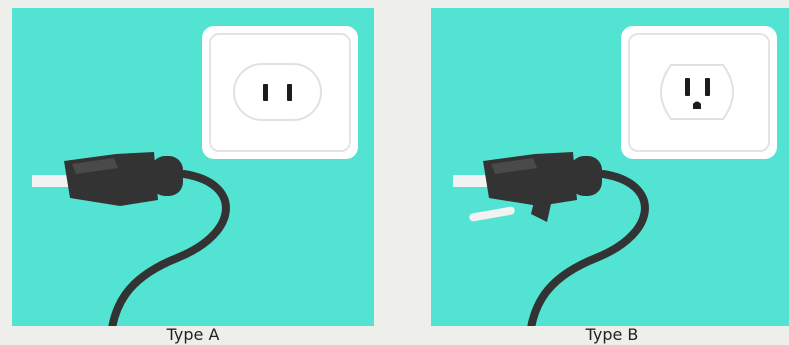 The height and width of the screenshot is (345, 789). What do you see at coordinates (193, 334) in the screenshot?
I see `type-a-caption: Type A` at bounding box center [193, 334].